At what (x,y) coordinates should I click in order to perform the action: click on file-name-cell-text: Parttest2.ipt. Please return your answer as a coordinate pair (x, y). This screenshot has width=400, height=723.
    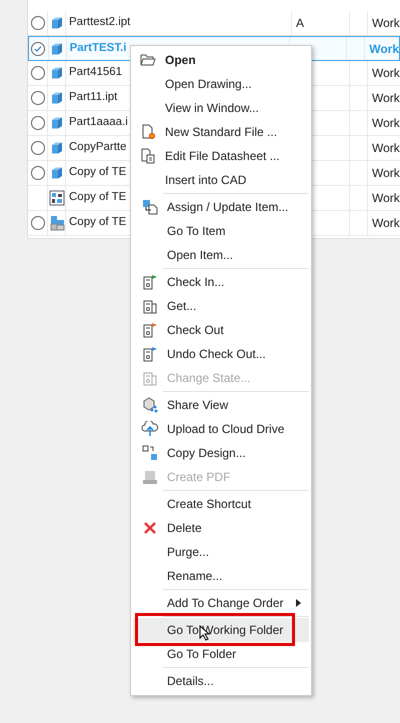
    Looking at the image, I should click on (99, 22).